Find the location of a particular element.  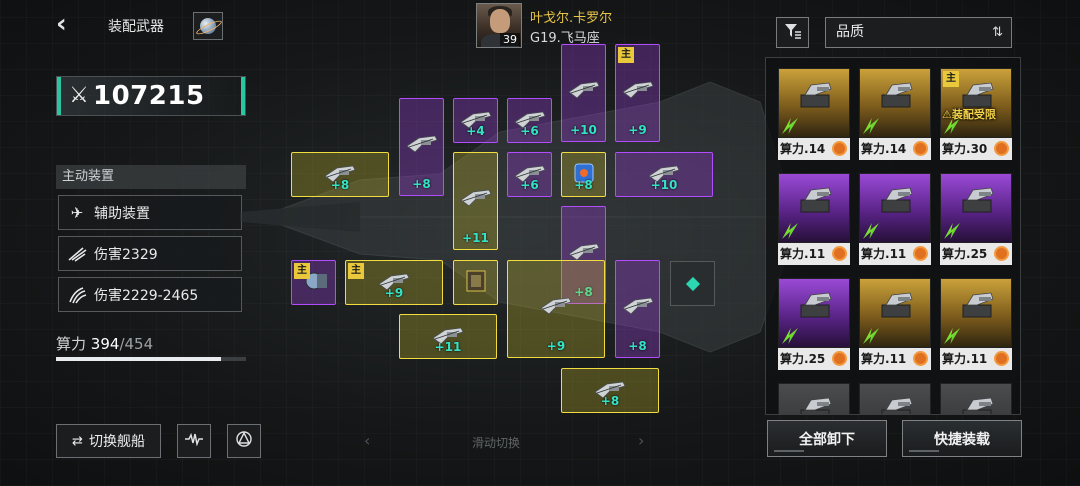

equipment-slot: +4 is located at coordinates (475, 120).